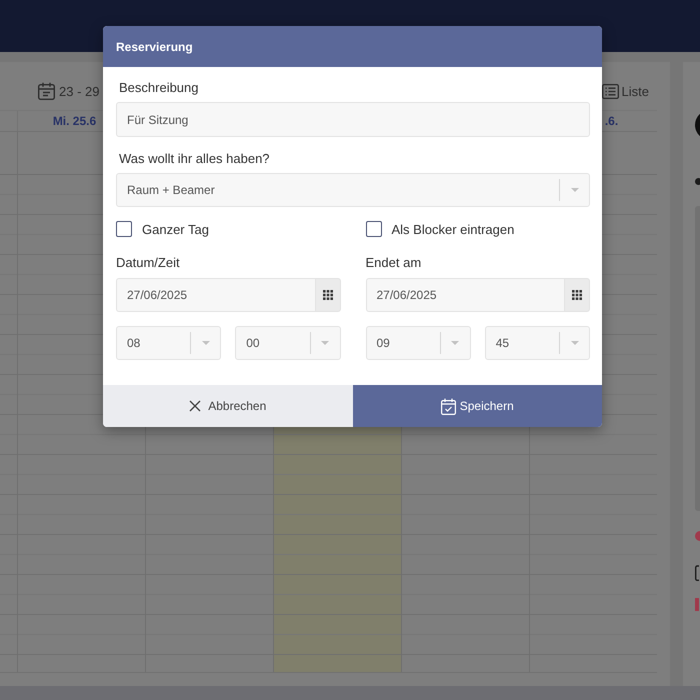 Image resolution: width=700 pixels, height=700 pixels. What do you see at coordinates (194, 159) in the screenshot?
I see `field-label: Was wollt ihr alles haben?` at bounding box center [194, 159].